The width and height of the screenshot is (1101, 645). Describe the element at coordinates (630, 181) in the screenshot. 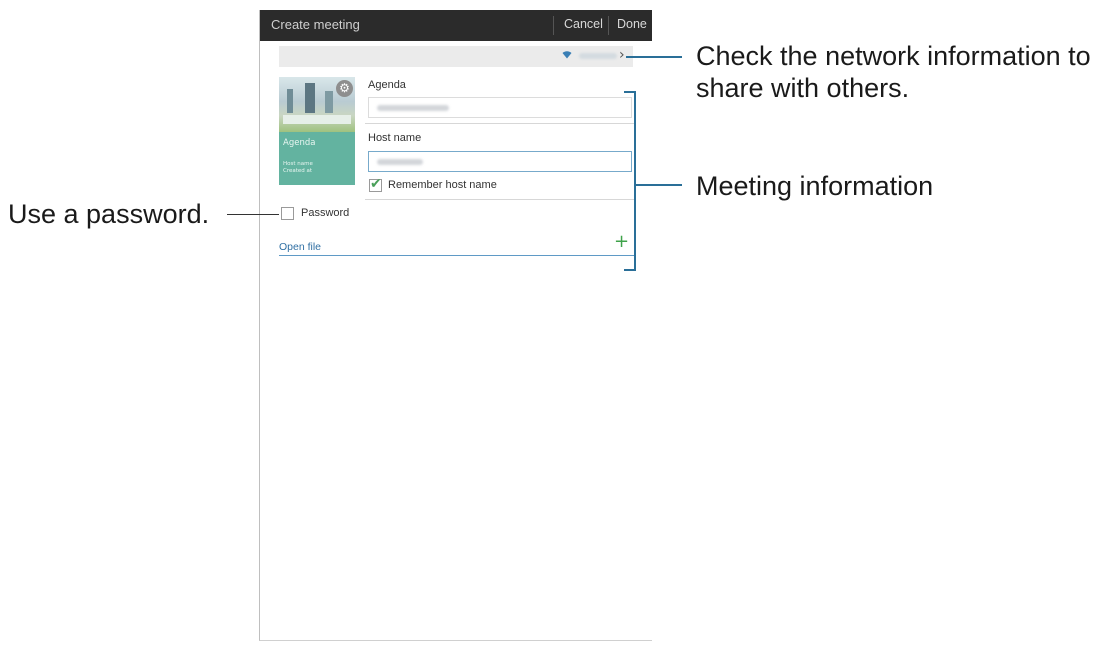

I see `meeting-info-bracket` at that location.